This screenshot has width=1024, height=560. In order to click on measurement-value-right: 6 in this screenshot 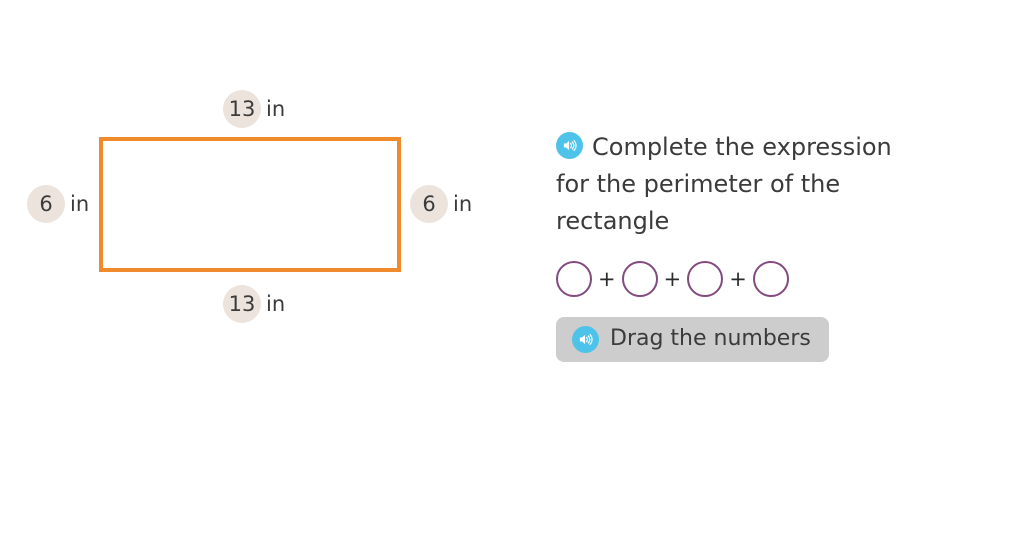, I will do `click(429, 204)`.